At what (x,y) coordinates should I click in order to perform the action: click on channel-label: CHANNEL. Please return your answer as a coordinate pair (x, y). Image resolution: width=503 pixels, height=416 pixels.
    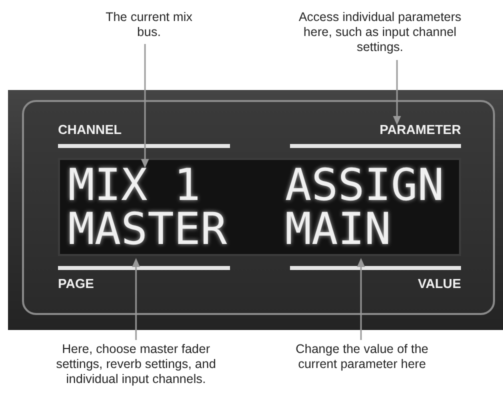
    Looking at the image, I should click on (90, 130).